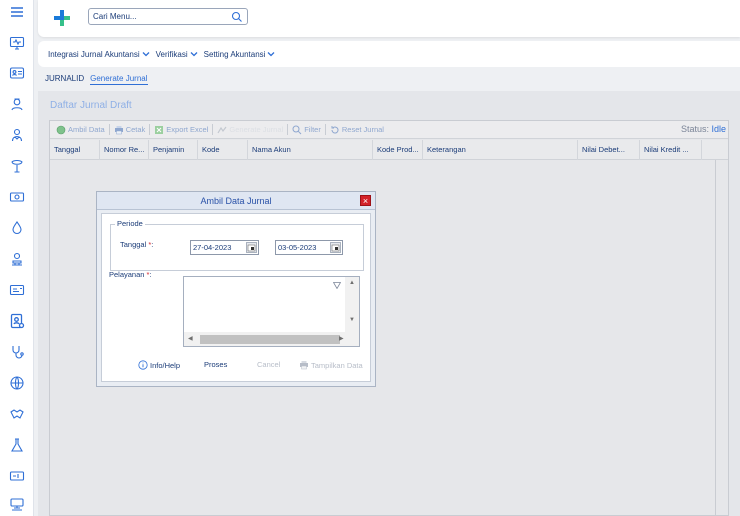  I want to click on menu-verifikasi: Verifikasi, so click(177, 54).